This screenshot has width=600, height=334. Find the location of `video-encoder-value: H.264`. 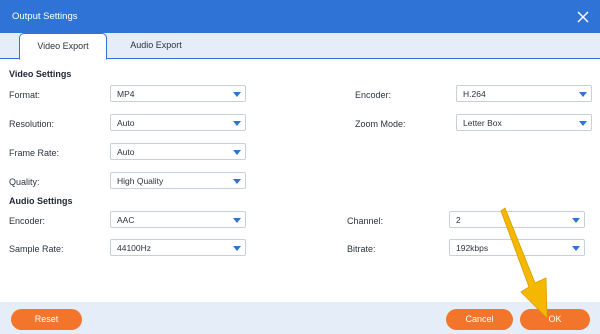

video-encoder-value: H.264 is located at coordinates (474, 94).